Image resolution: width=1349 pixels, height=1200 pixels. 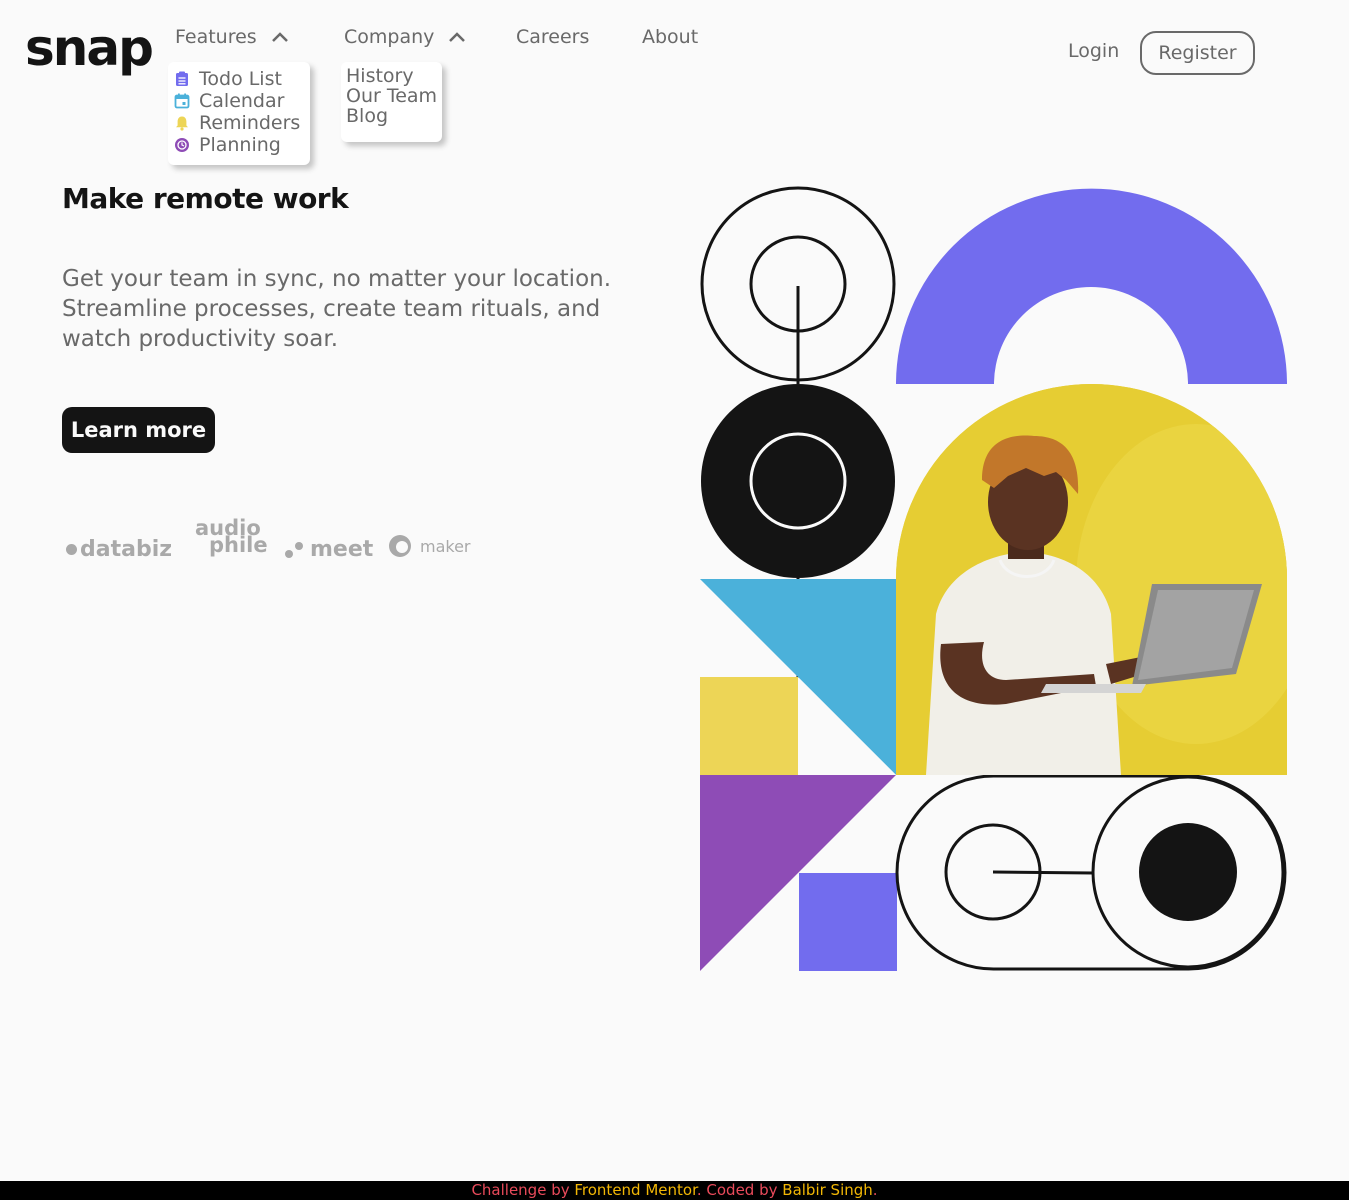 What do you see at coordinates (182, 123) in the screenshot?
I see `bell-icon` at bounding box center [182, 123].